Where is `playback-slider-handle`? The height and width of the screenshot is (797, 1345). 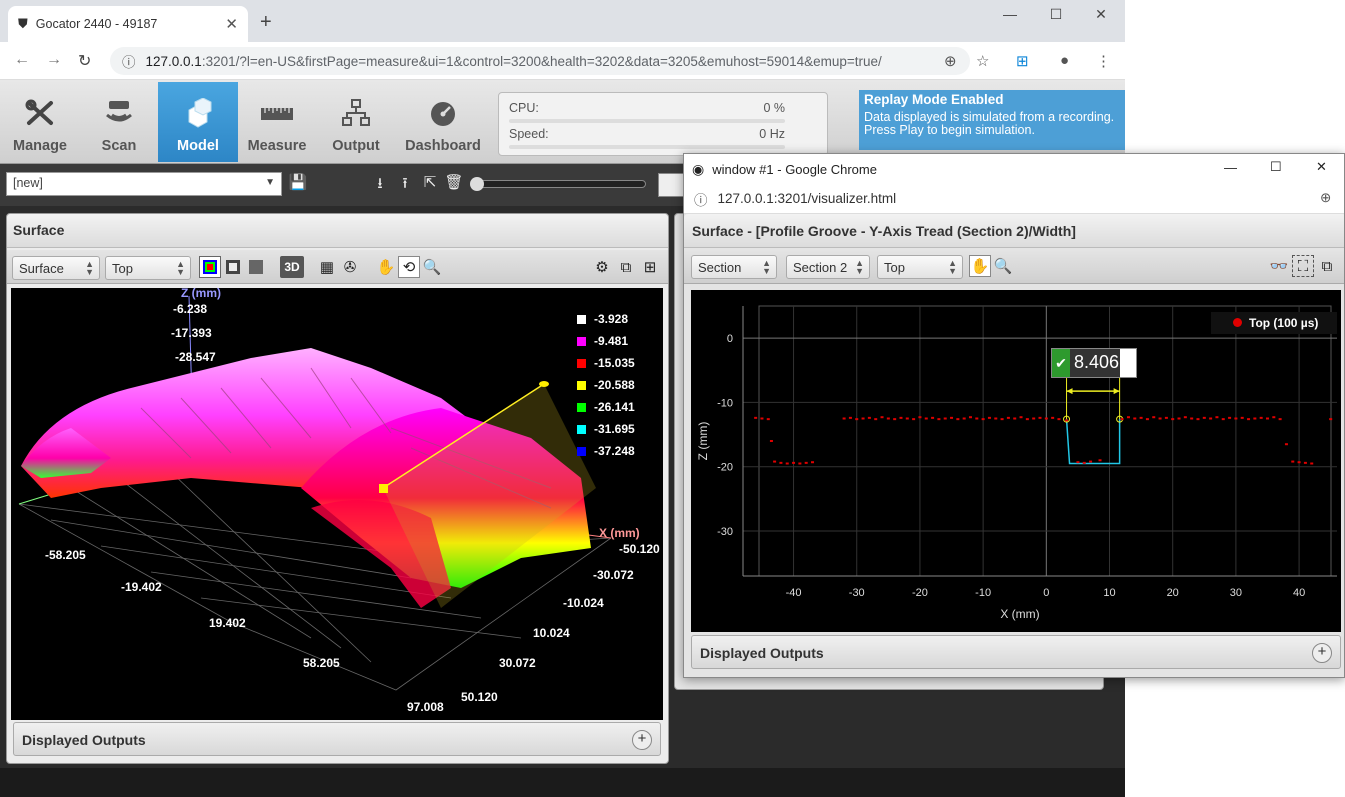
playback-slider-handle is located at coordinates (477, 184).